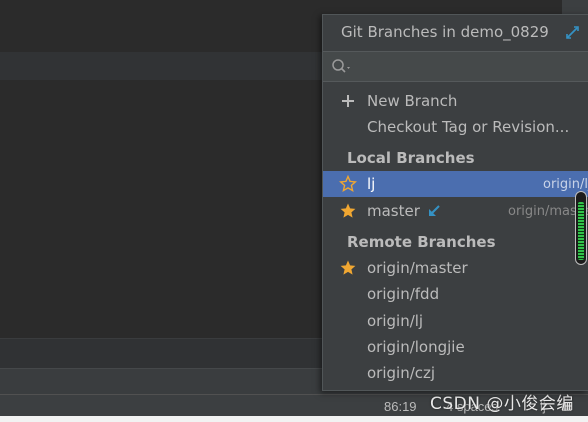  What do you see at coordinates (412, 101) in the screenshot?
I see `new-branch-label: New Branch` at bounding box center [412, 101].